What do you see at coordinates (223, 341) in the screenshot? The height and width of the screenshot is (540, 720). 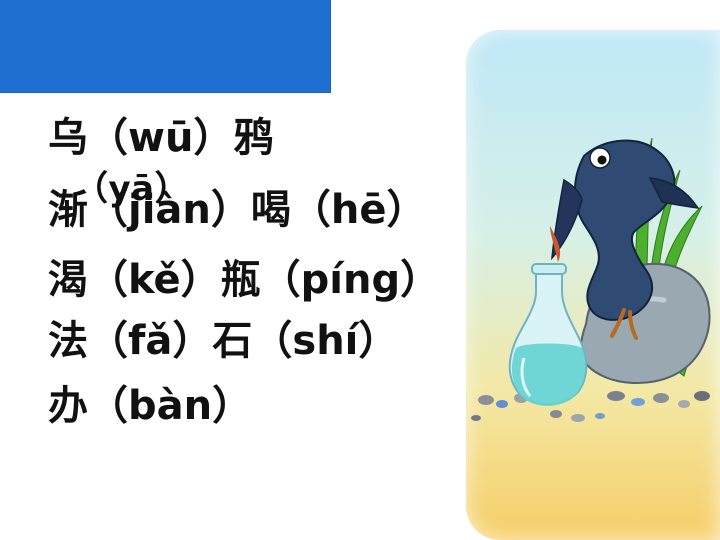 I see `vocab-line-5: 法（fǎ）石（shí）` at bounding box center [223, 341].